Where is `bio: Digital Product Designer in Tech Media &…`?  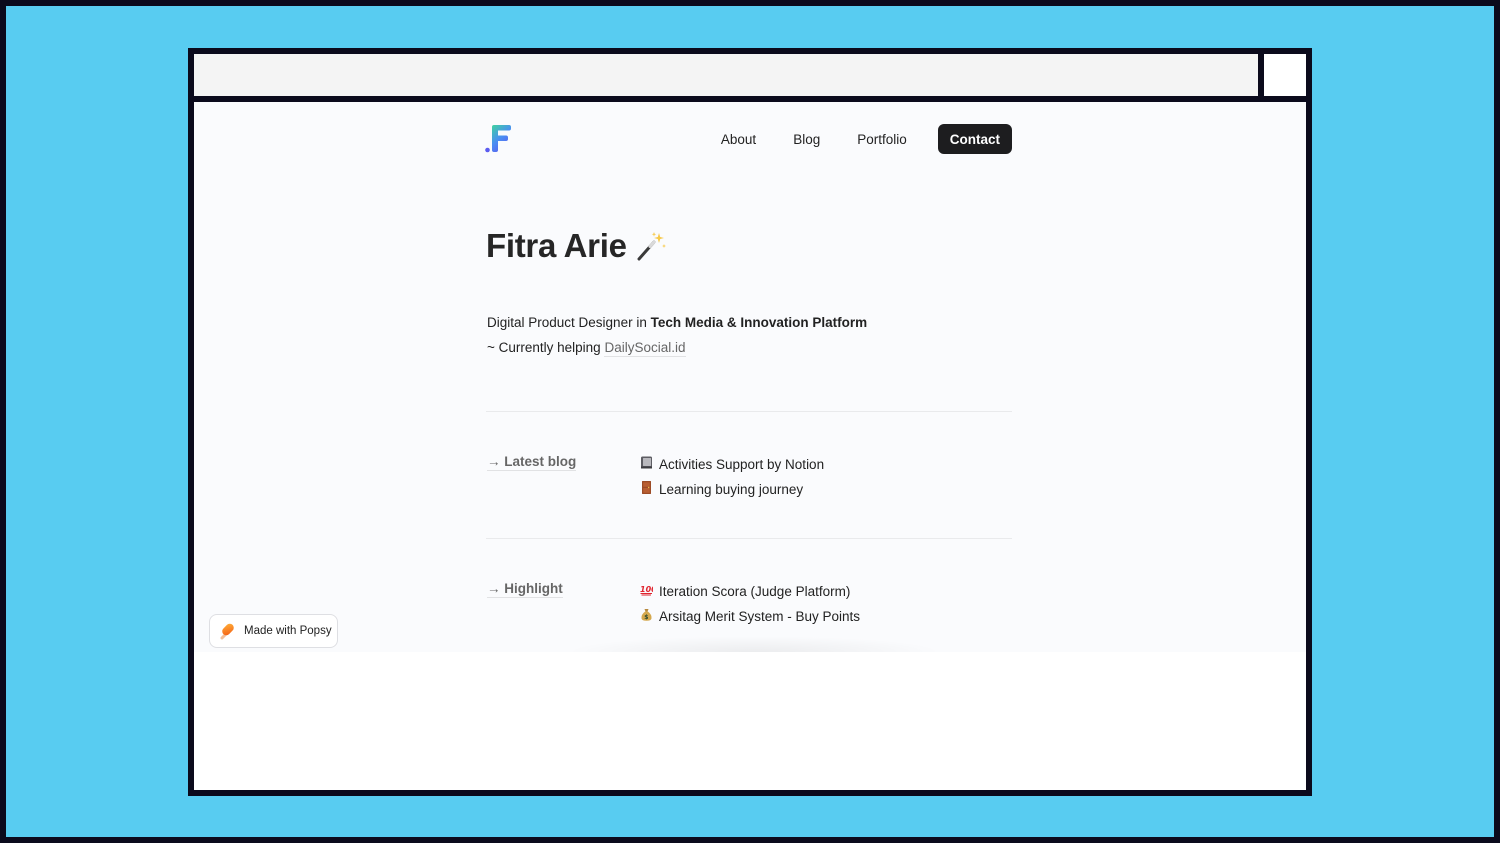 bio: Digital Product Designer in Tech Media &… is located at coordinates (677, 335).